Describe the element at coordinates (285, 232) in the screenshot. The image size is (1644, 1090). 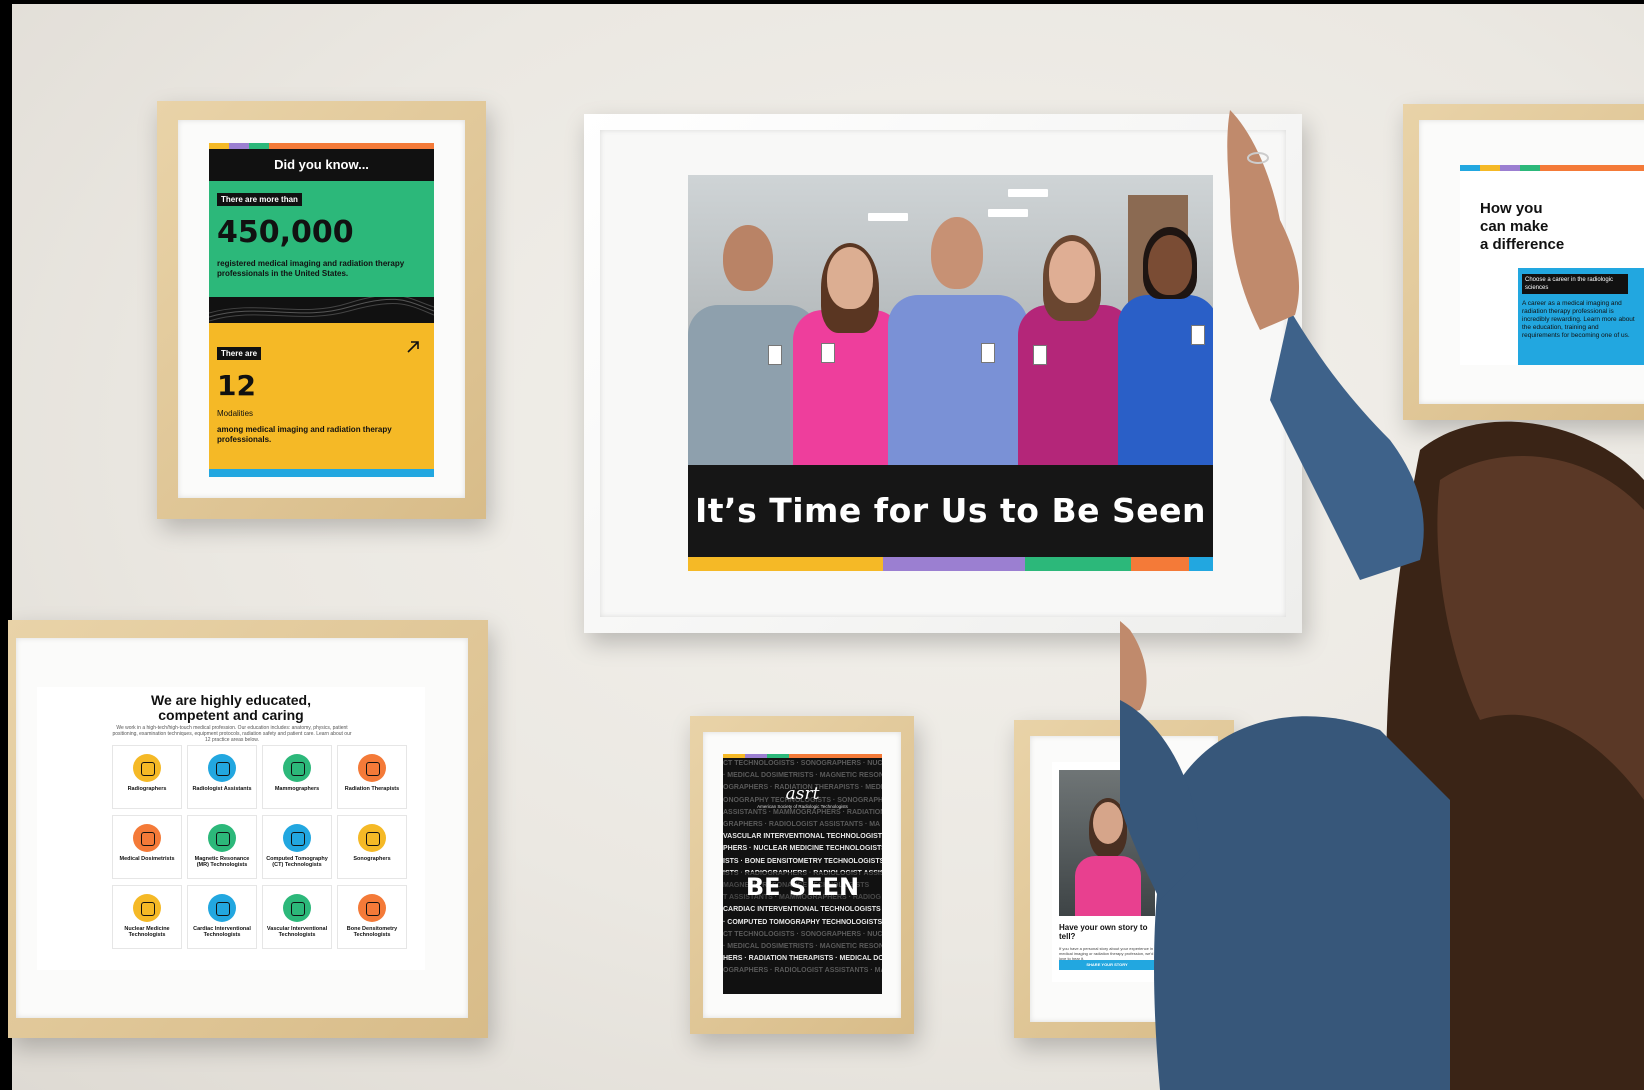
I see `stat1-value: 450,000` at that location.